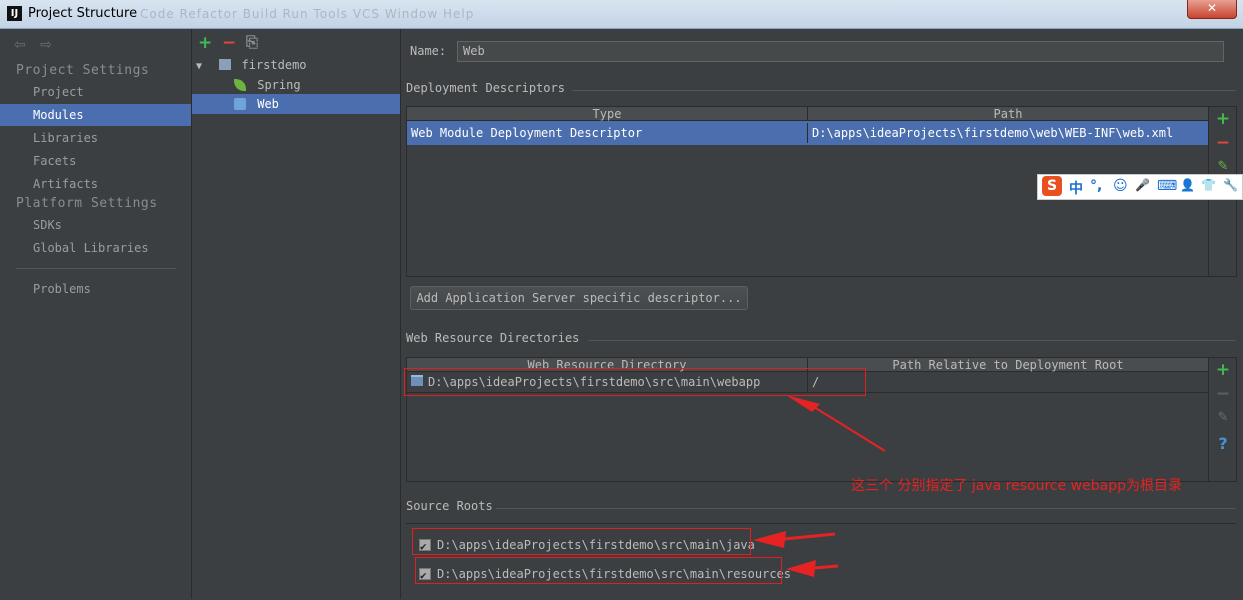 The height and width of the screenshot is (600, 1243). What do you see at coordinates (1096, 186) in the screenshot?
I see `punctuation-icon: °,` at bounding box center [1096, 186].